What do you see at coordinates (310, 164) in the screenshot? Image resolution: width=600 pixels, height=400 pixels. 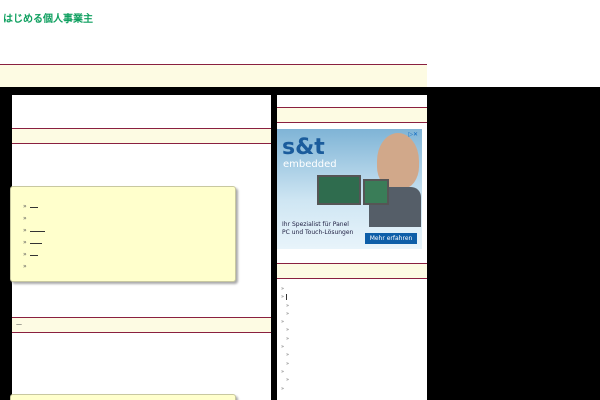 I see `ad-subtitle: embedded` at bounding box center [310, 164].